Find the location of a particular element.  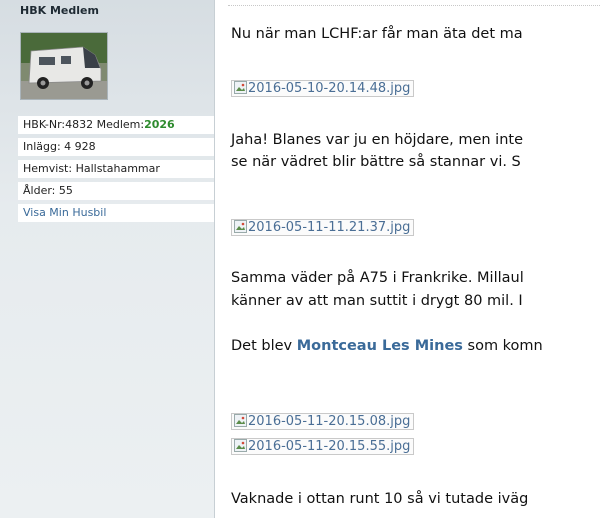

post-divider is located at coordinates (414, 5).